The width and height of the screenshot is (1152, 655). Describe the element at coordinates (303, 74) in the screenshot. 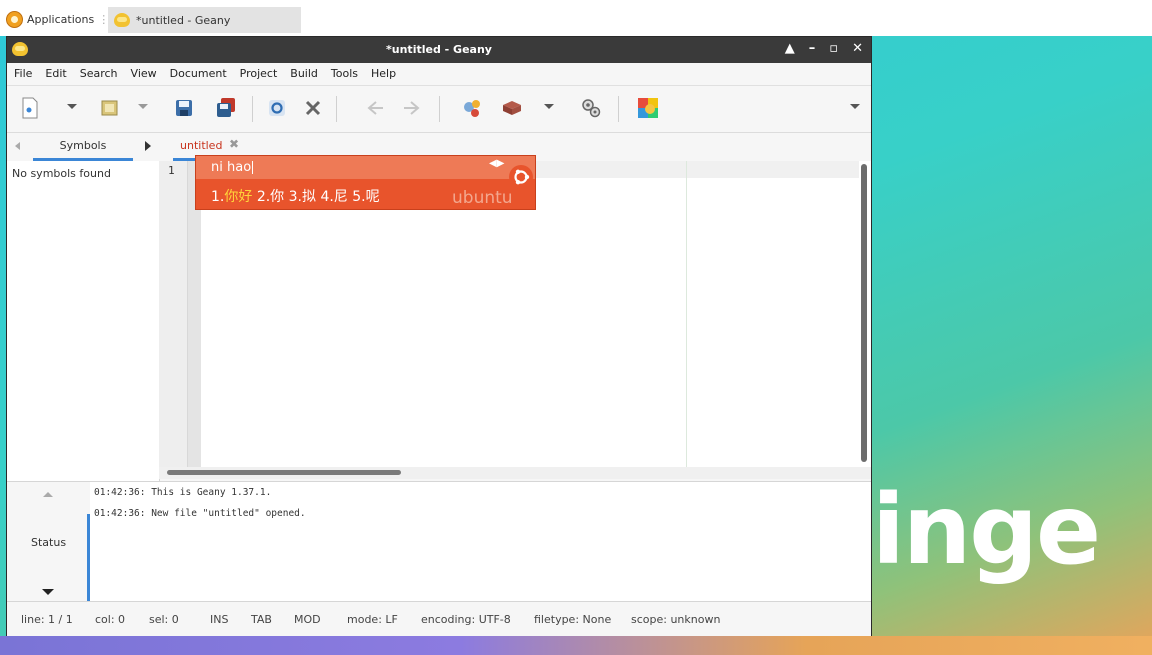

I see `menu-build: Build` at that location.